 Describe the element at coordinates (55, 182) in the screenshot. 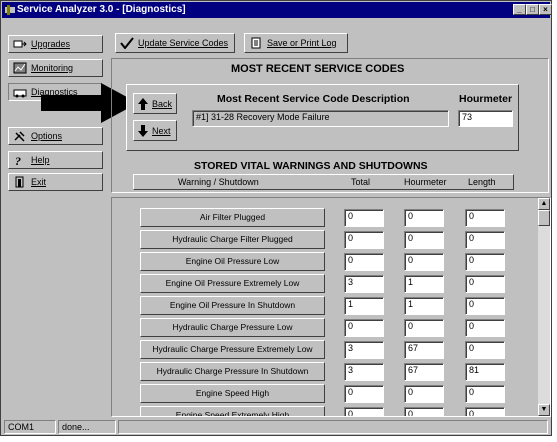

I see `sidebar-item-exit: Exit` at that location.